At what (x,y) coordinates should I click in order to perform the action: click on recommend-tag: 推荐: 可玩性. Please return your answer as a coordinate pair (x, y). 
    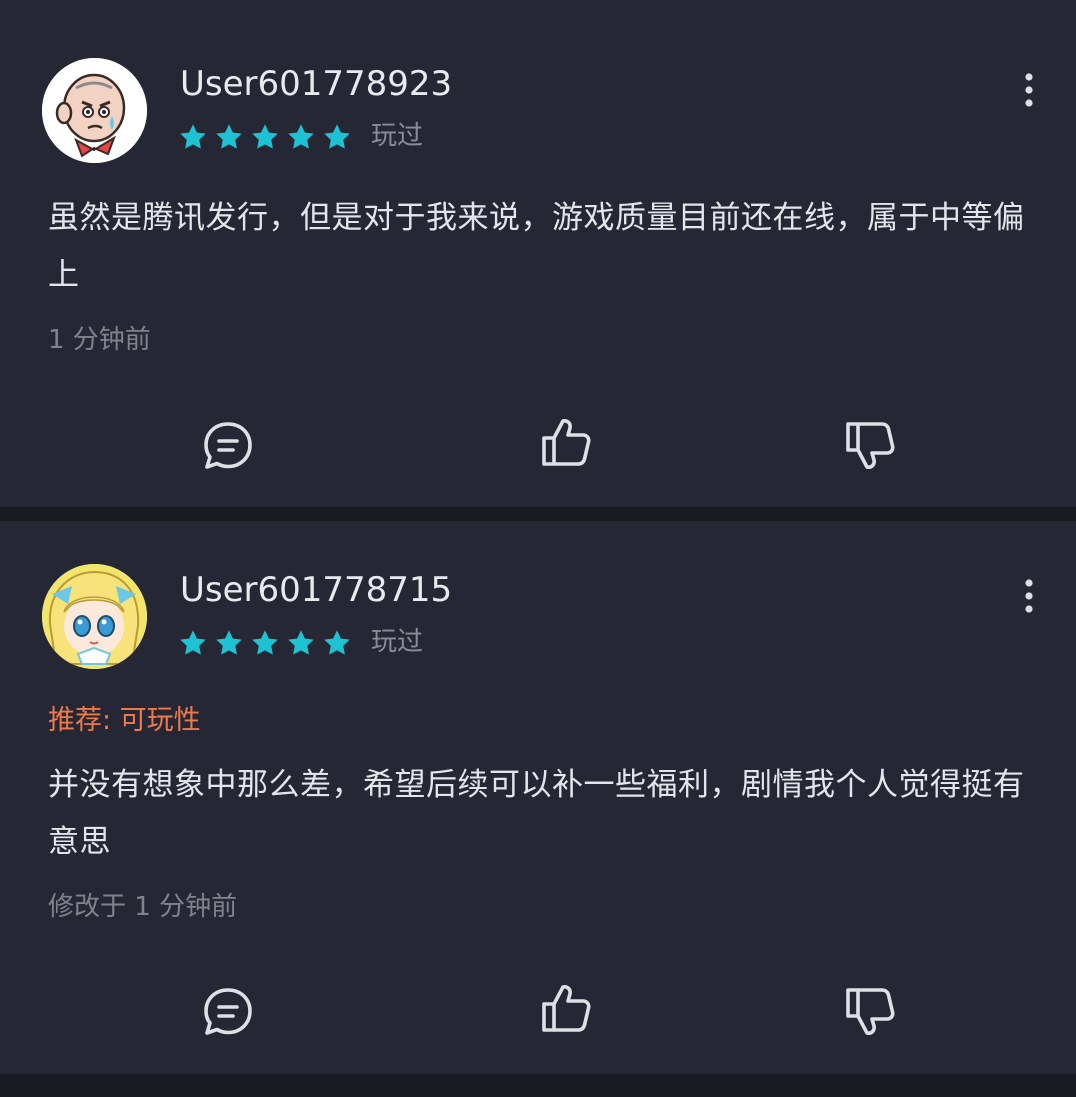
    Looking at the image, I should click on (124, 720).